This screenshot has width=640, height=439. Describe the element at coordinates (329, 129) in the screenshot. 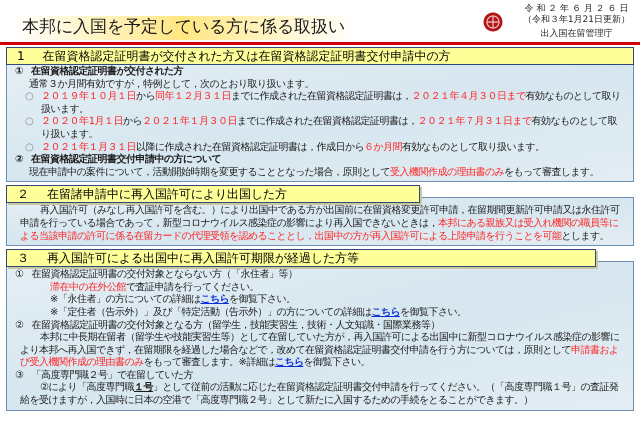

I see `bullet-text: ２０２０年1月１日から ２０２１年１月３０日 までに作成された在留資格認定証明書は，２０２１年７月３１日まで有効なものとして取り扱います。` at that location.